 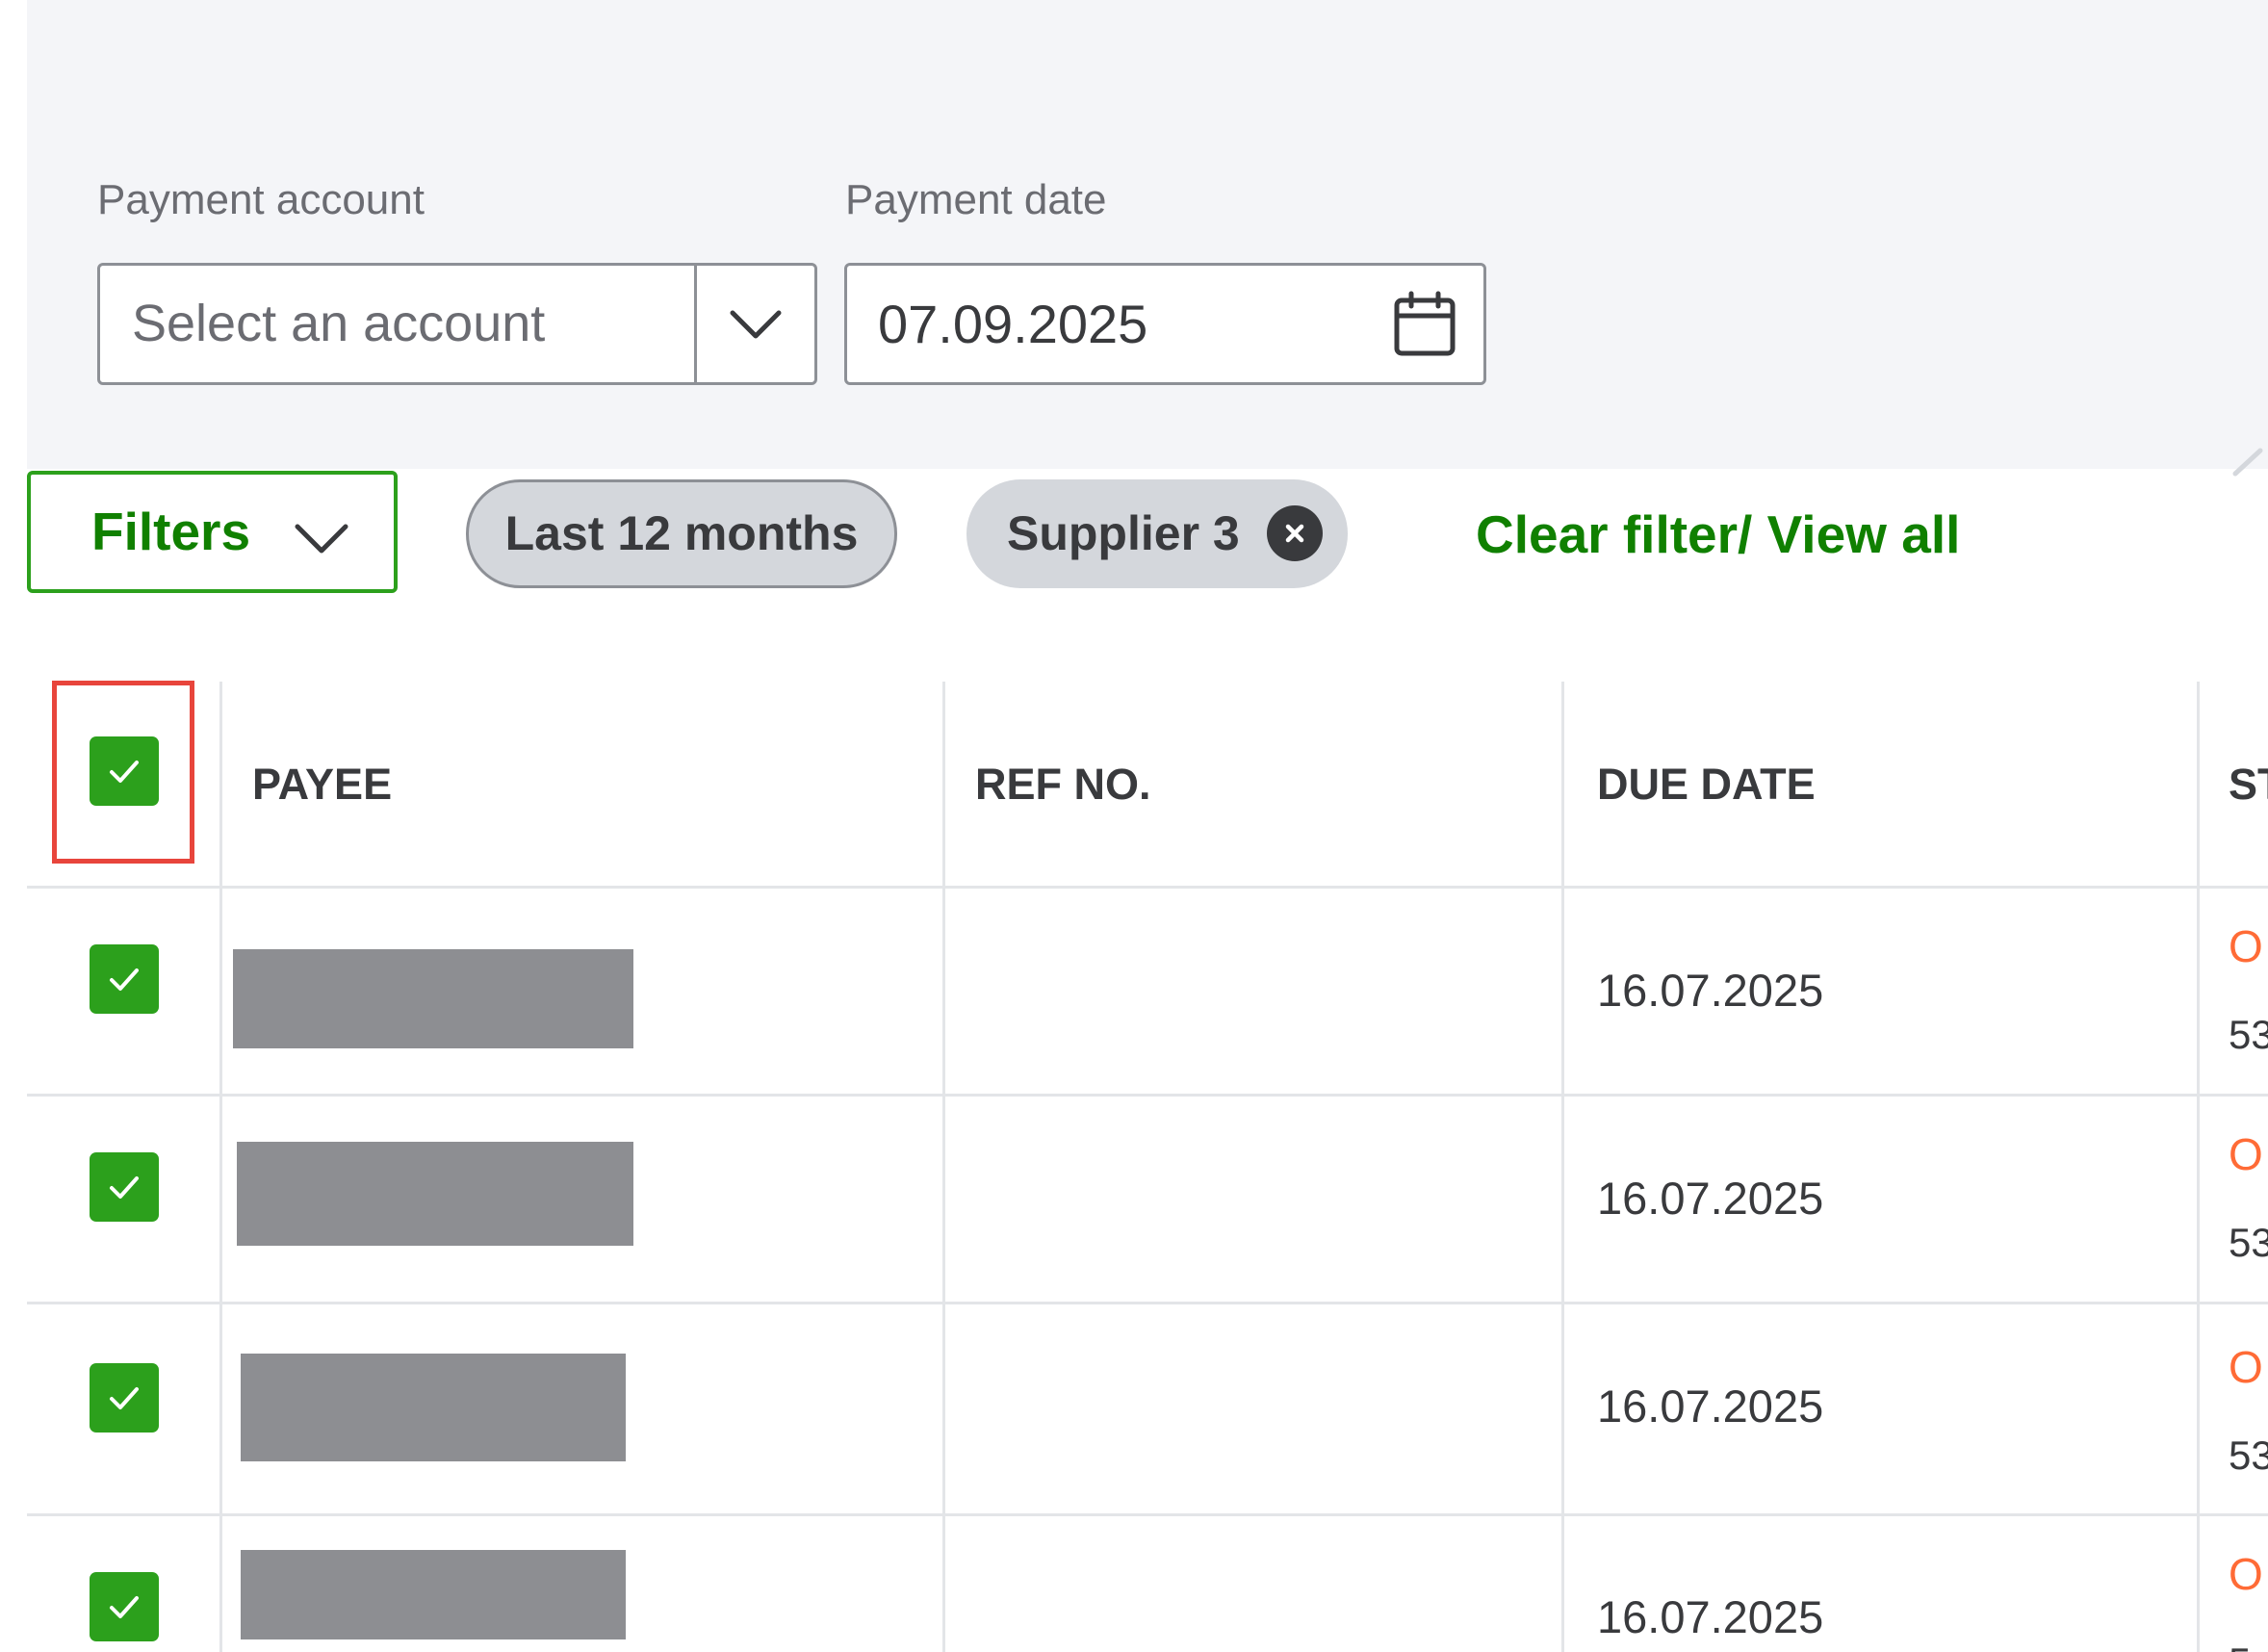 What do you see at coordinates (1063, 784) in the screenshot?
I see `column-header-ref-no: REF NO.` at bounding box center [1063, 784].